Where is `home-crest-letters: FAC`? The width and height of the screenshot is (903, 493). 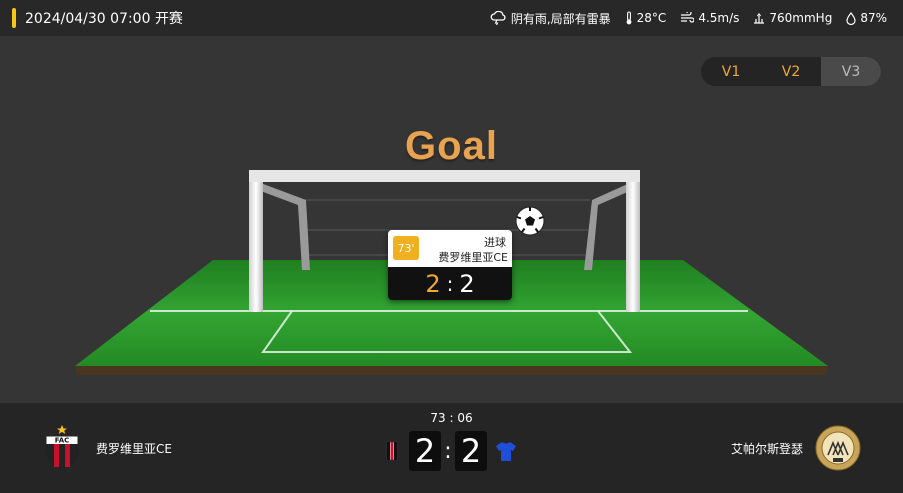
home-crest-letters: FAC is located at coordinates (62, 441).